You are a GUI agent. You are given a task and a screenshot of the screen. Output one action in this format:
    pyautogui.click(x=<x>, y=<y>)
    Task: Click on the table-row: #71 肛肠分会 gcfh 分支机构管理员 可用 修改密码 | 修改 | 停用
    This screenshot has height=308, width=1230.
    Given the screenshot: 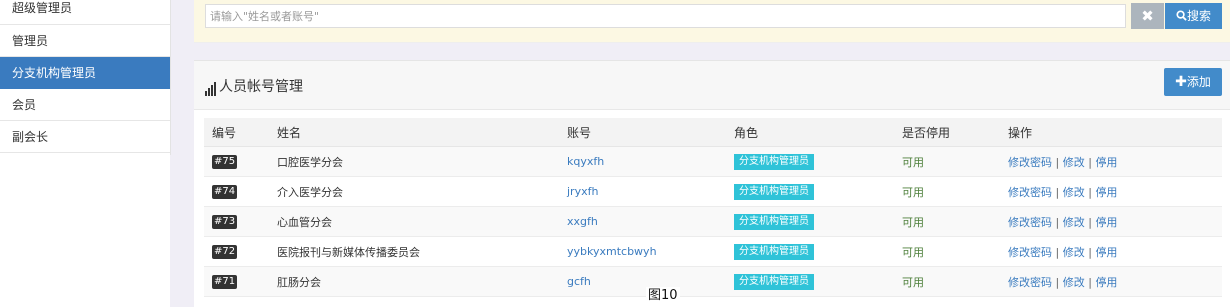 What is the action you would take?
    pyautogui.click(x=713, y=281)
    